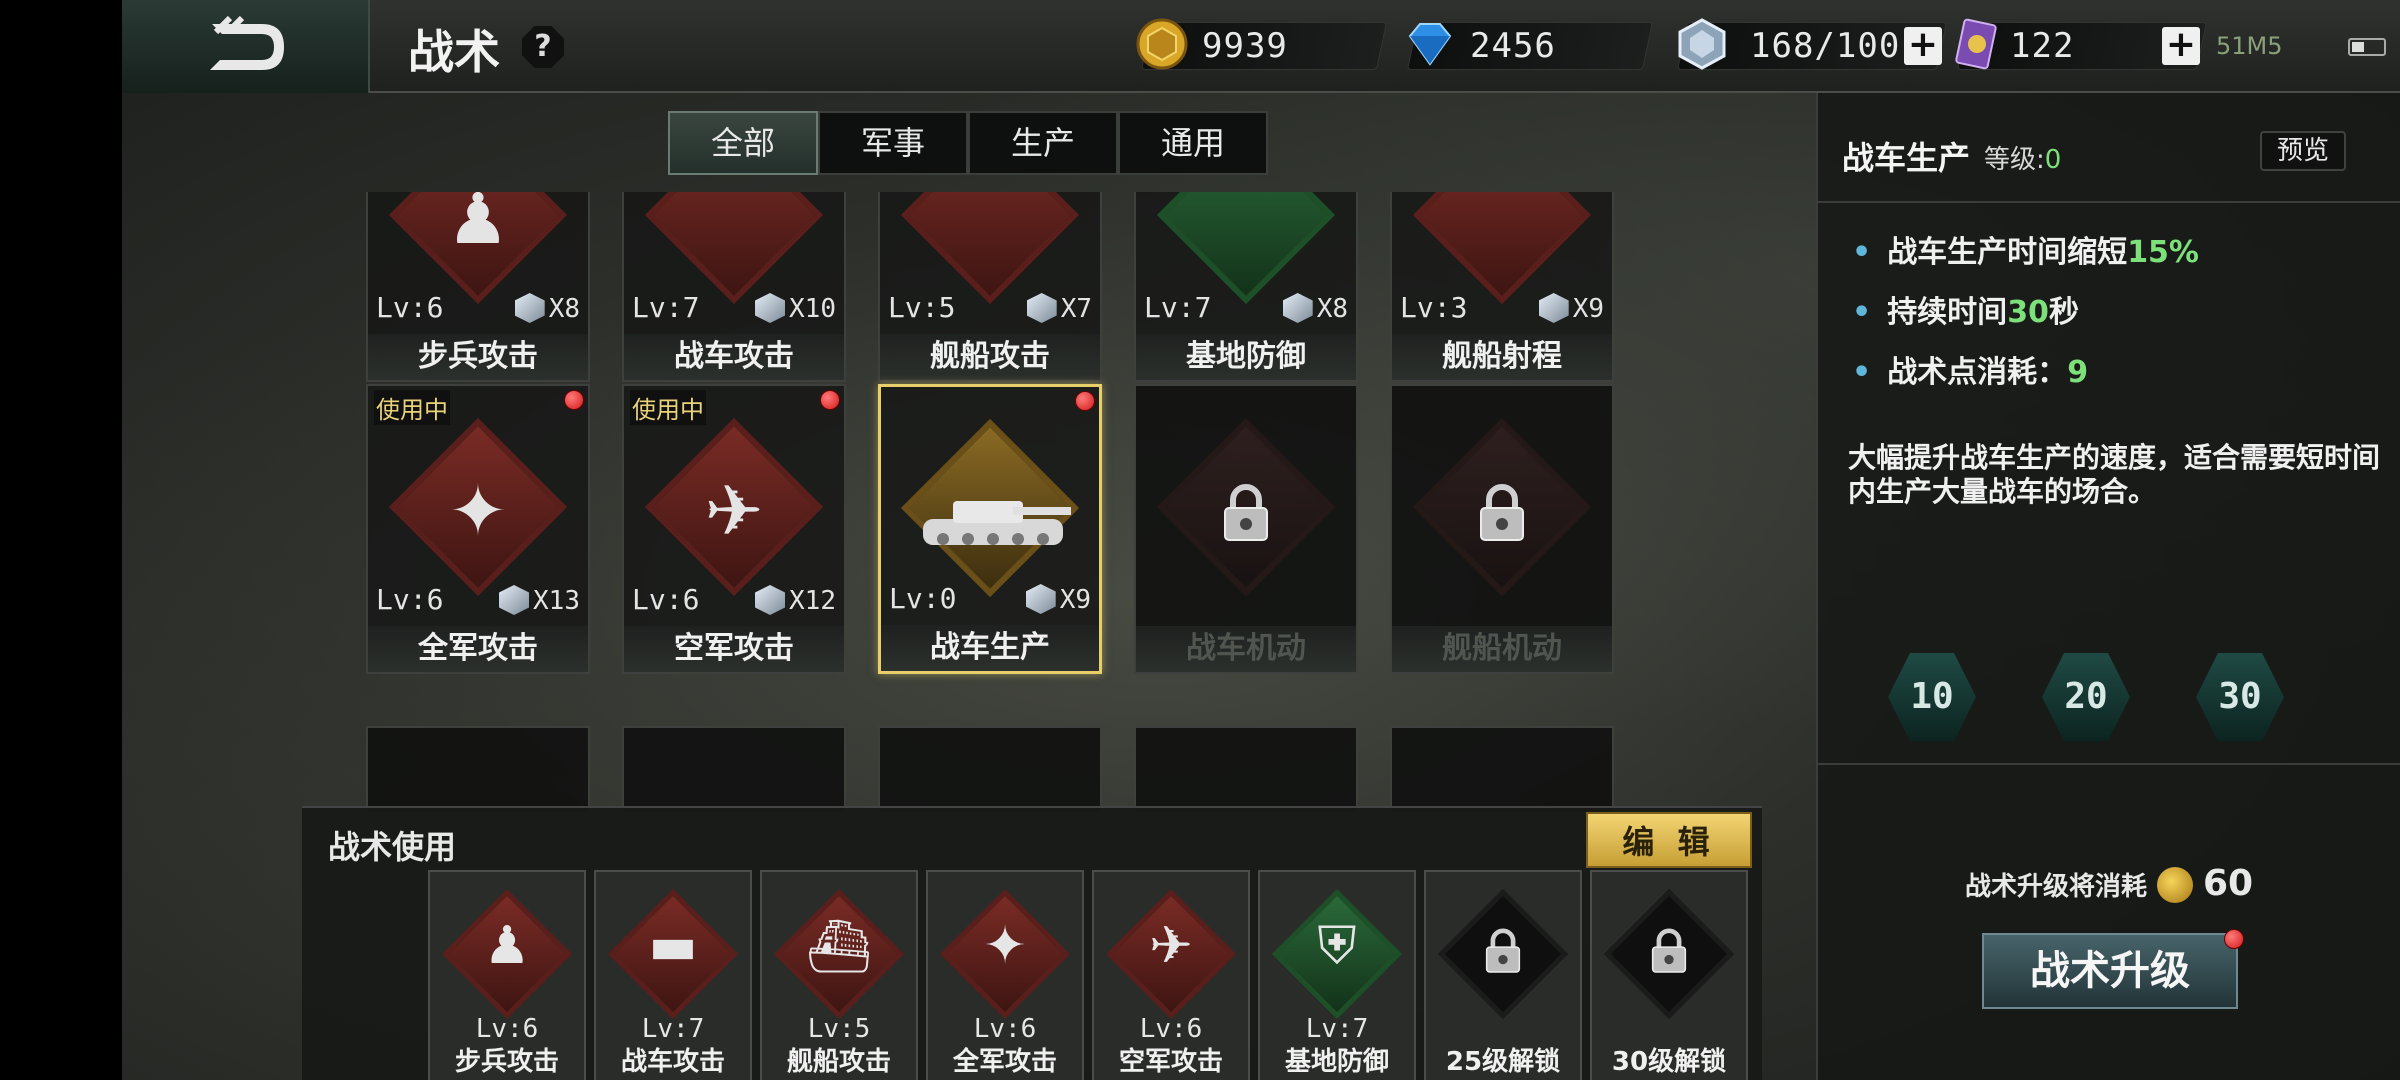 The height and width of the screenshot is (1080, 2400). I want to click on tactic-card: ♟ Lv:6 X8 步兵攻击, so click(478, 287).